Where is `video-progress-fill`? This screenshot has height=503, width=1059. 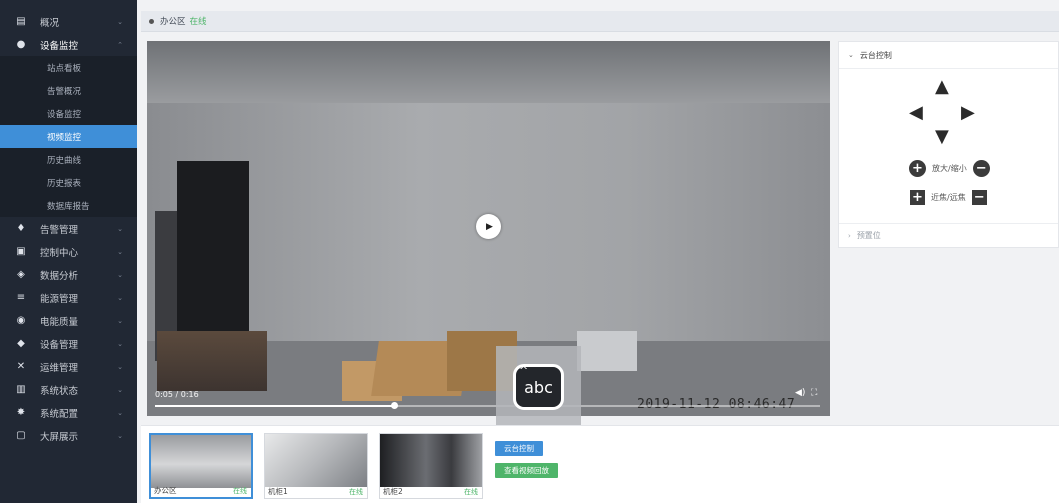 video-progress-fill is located at coordinates (275, 406).